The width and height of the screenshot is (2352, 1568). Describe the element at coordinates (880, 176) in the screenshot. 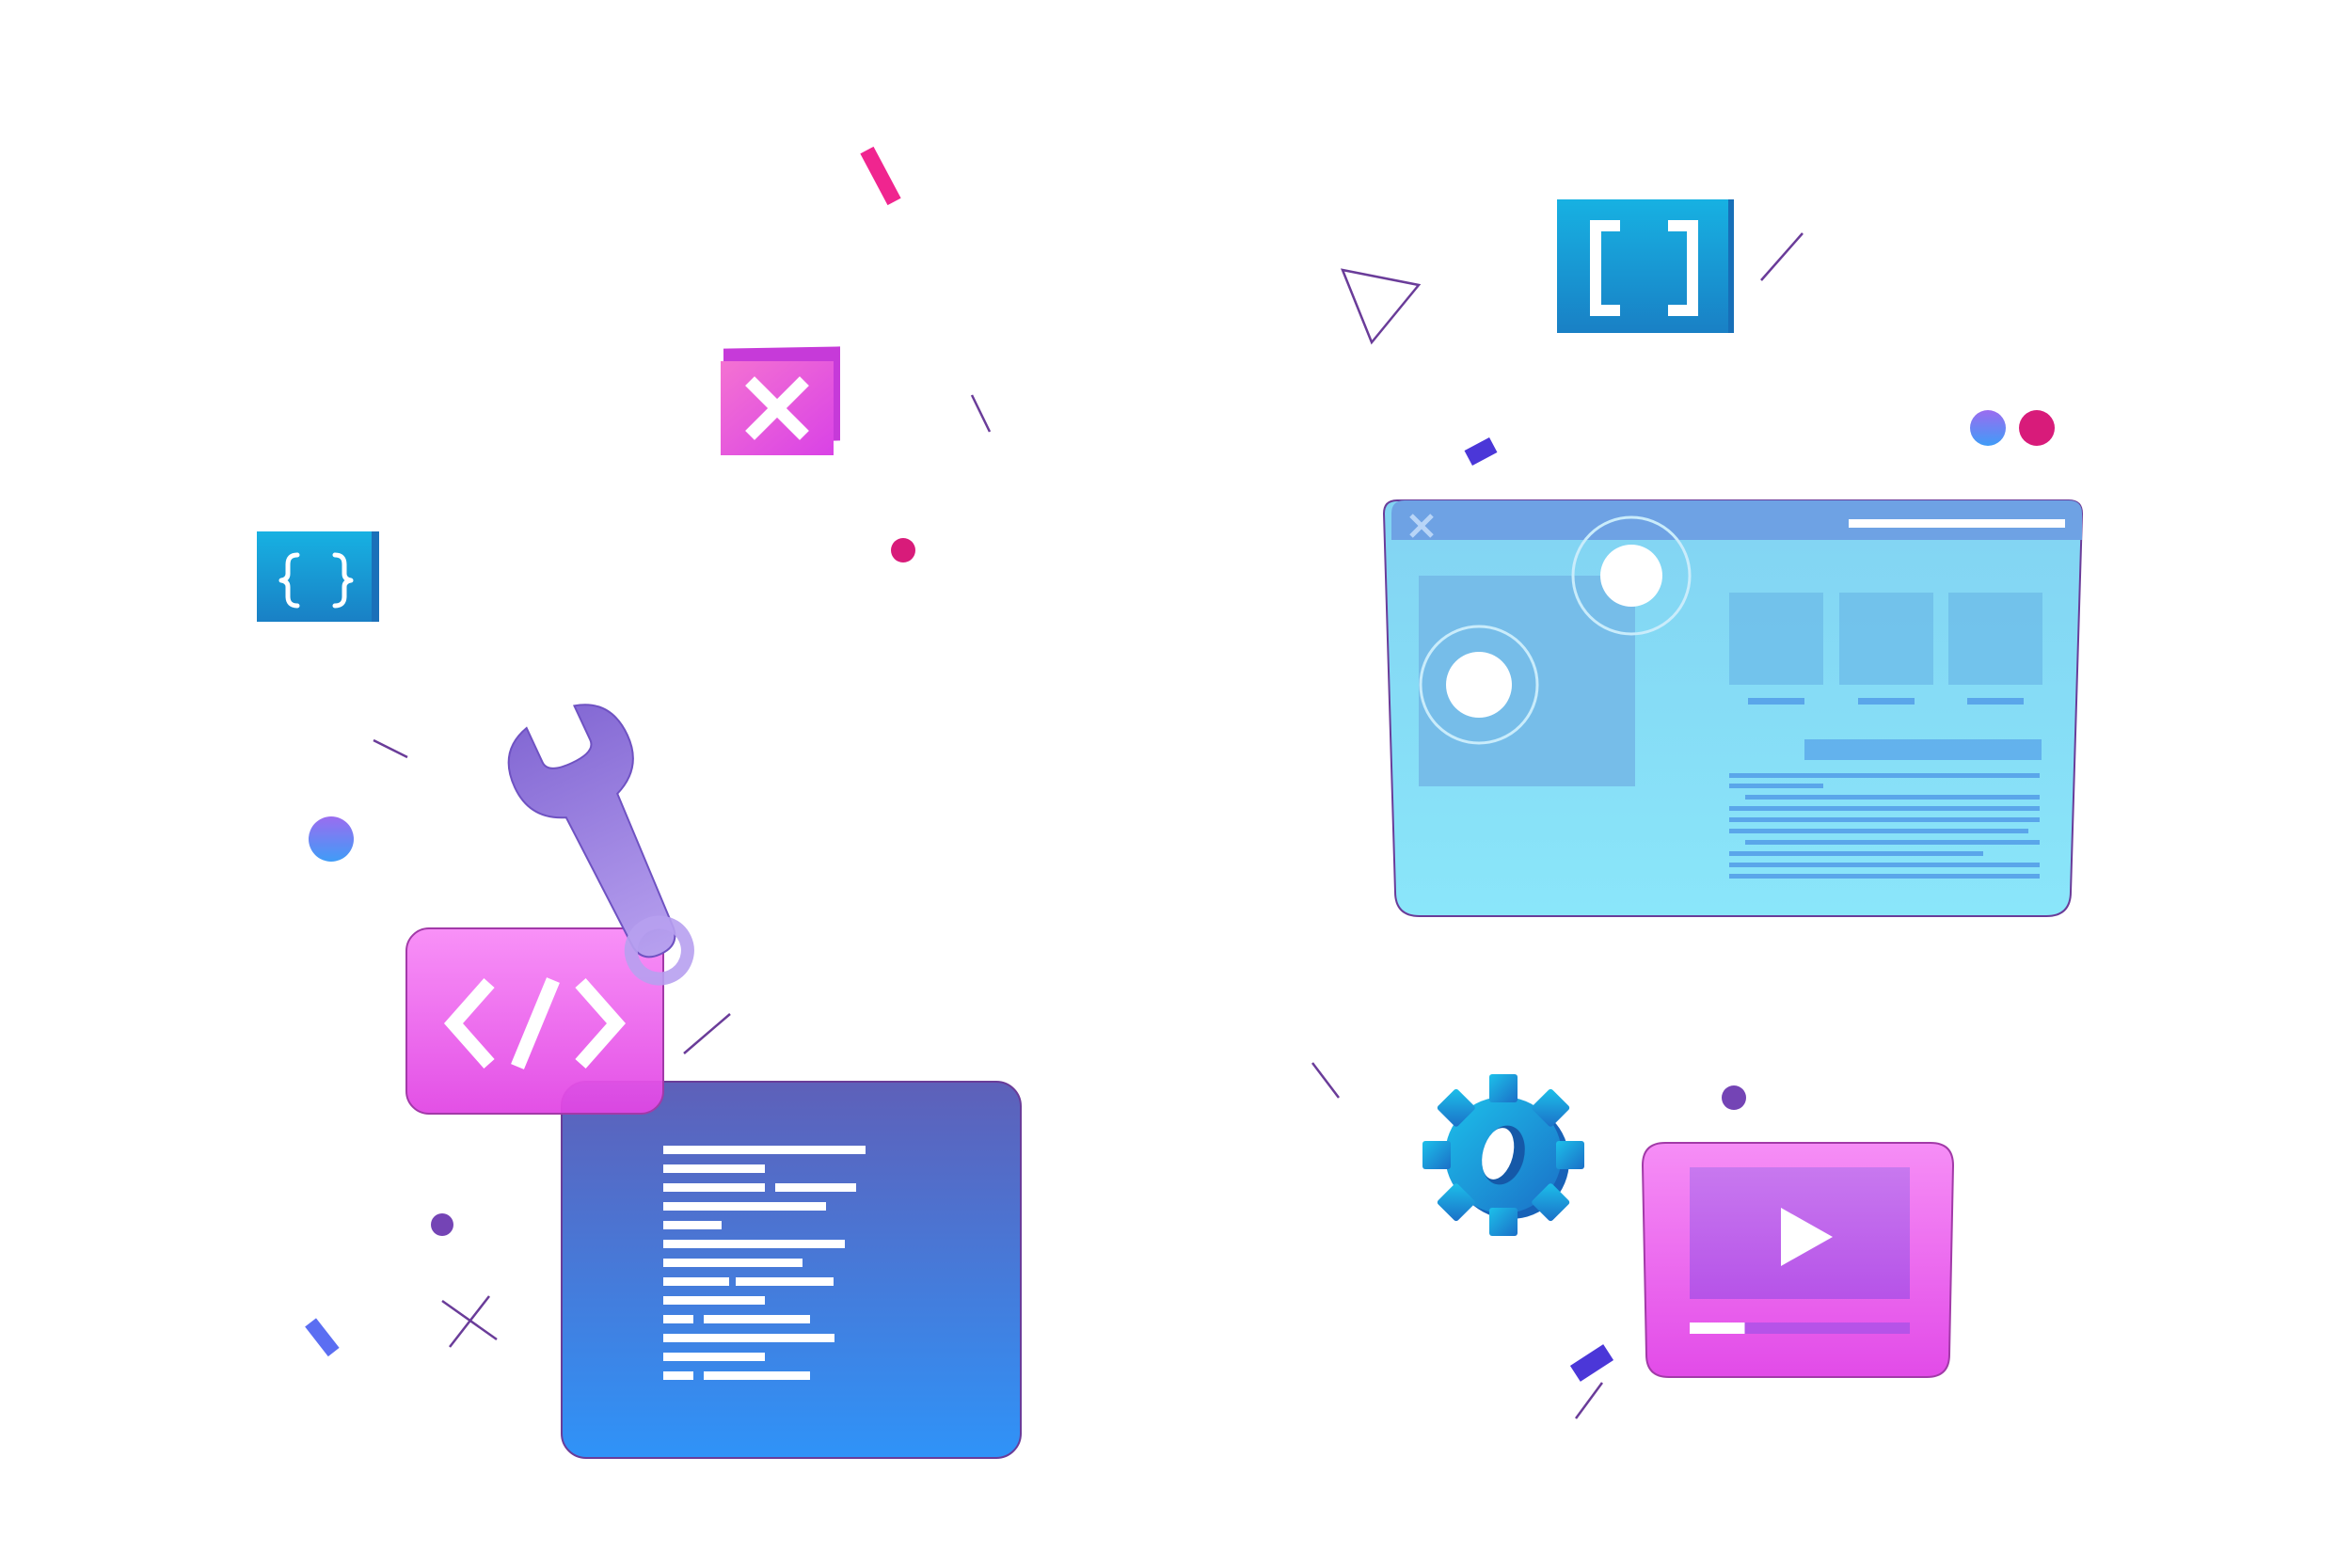

I see `pink-confetti` at that location.